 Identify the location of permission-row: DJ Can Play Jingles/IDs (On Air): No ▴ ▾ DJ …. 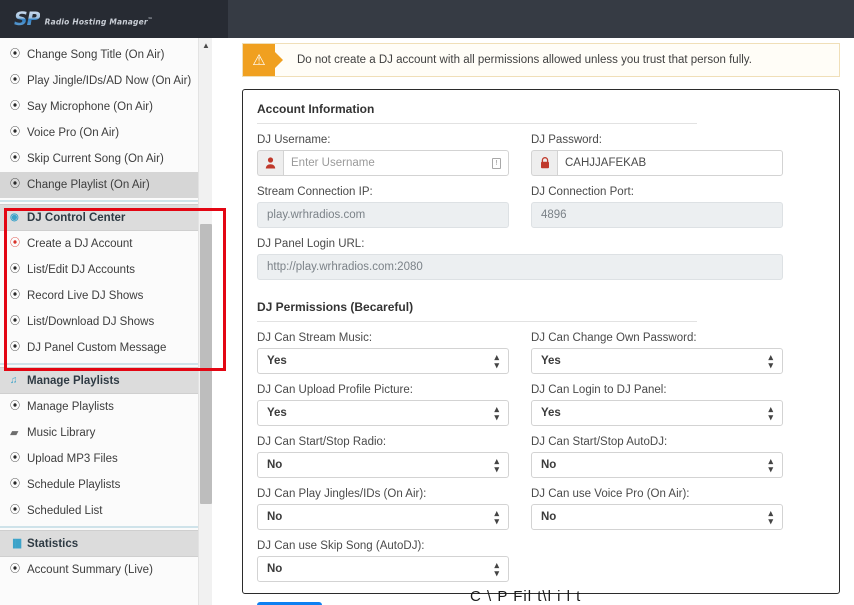
(541, 509).